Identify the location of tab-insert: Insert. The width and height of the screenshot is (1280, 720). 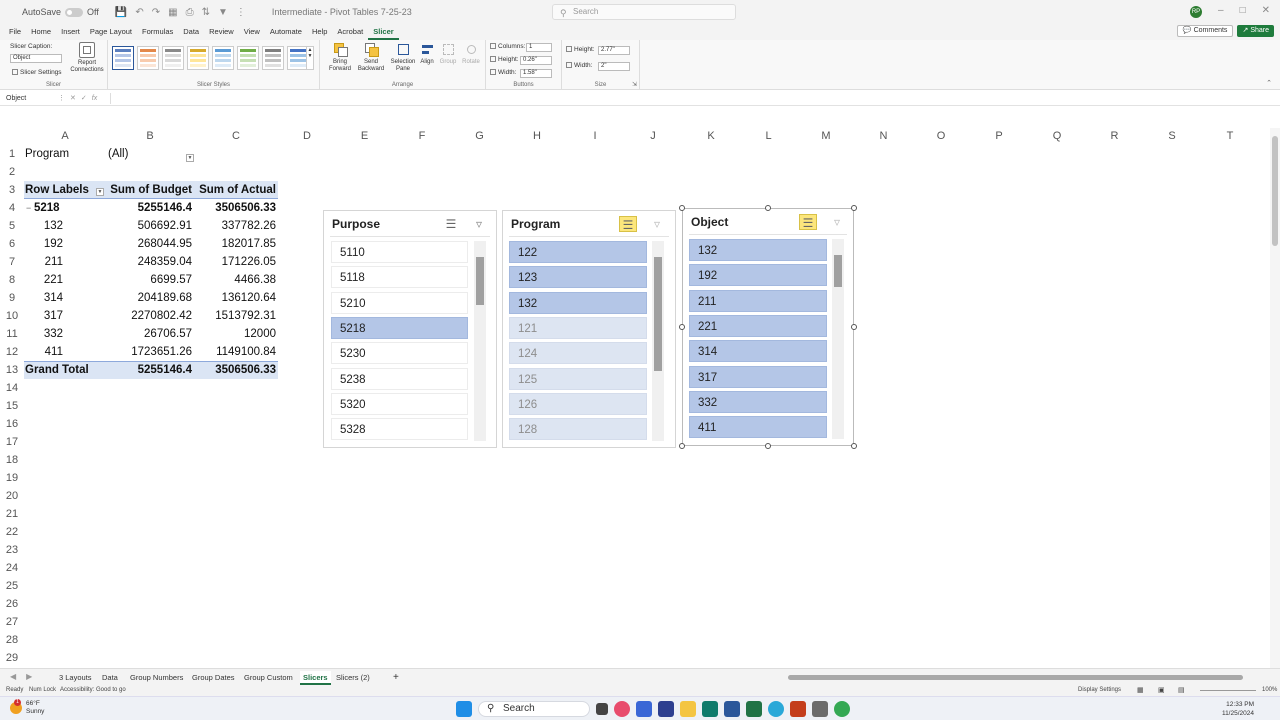
(70, 32).